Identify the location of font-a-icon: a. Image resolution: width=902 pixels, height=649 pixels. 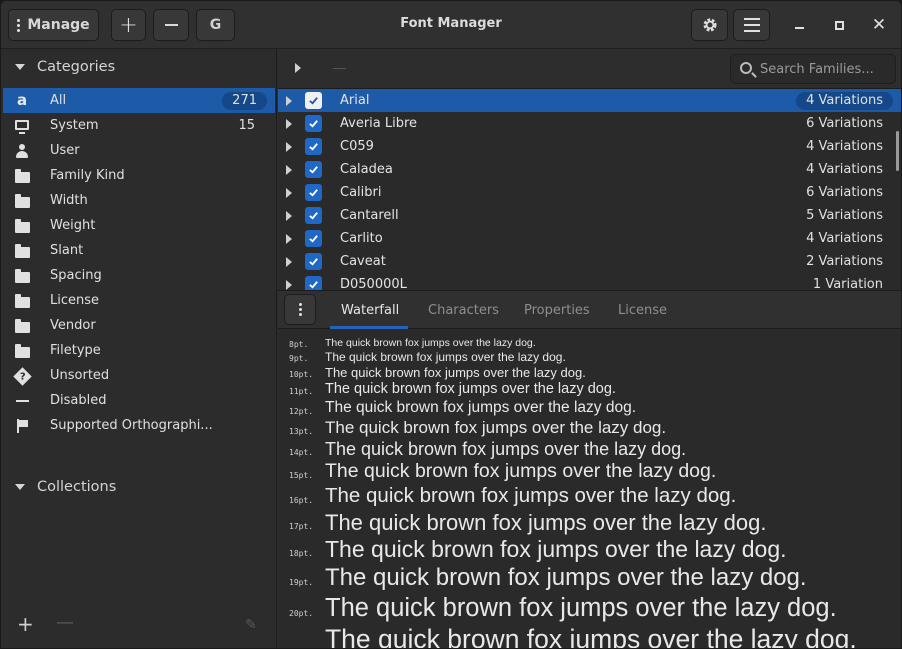
(22, 99).